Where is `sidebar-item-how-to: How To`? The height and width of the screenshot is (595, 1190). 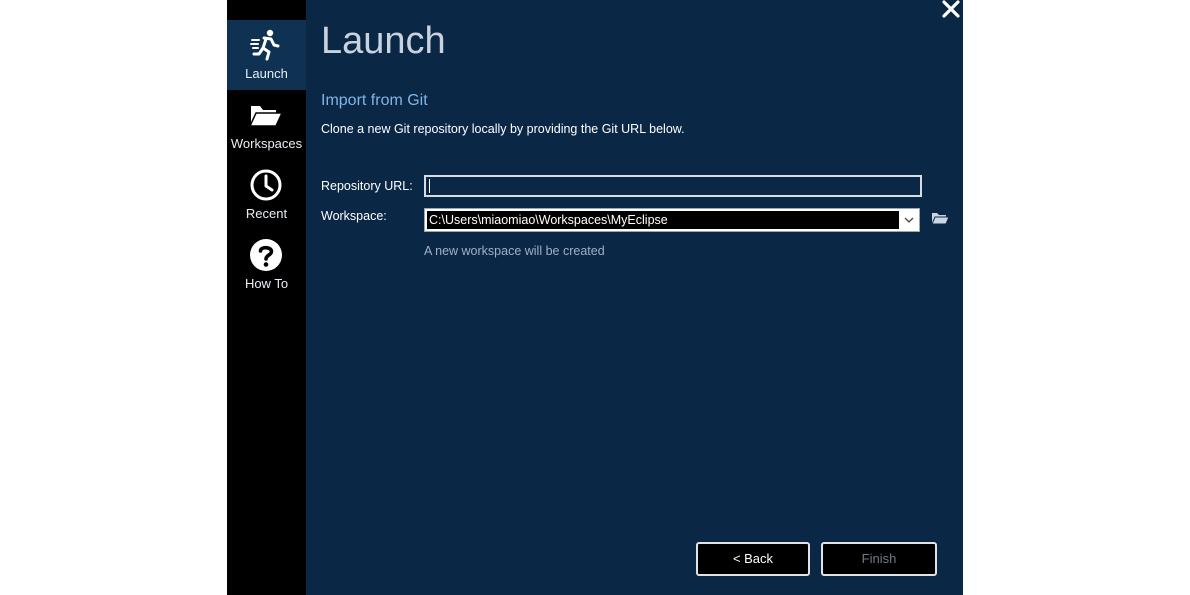 sidebar-item-how-to: How To is located at coordinates (266, 265).